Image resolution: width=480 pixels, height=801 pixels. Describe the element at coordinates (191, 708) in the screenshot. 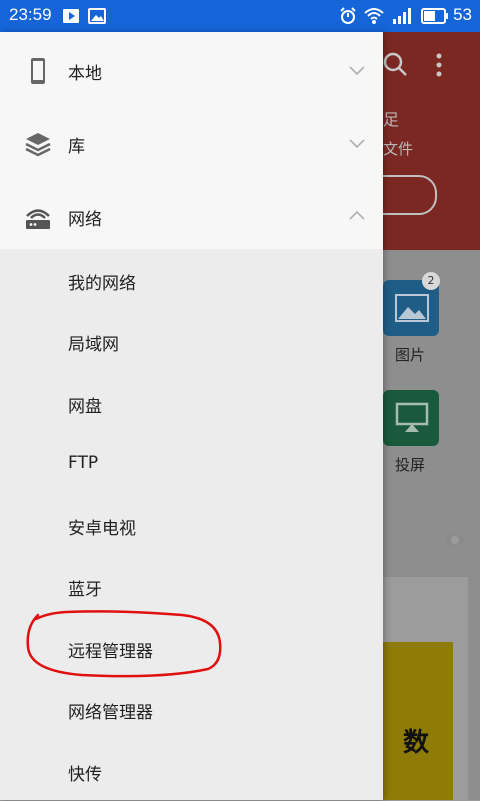

I see `network-item-network-manager: 网络管理器` at that location.